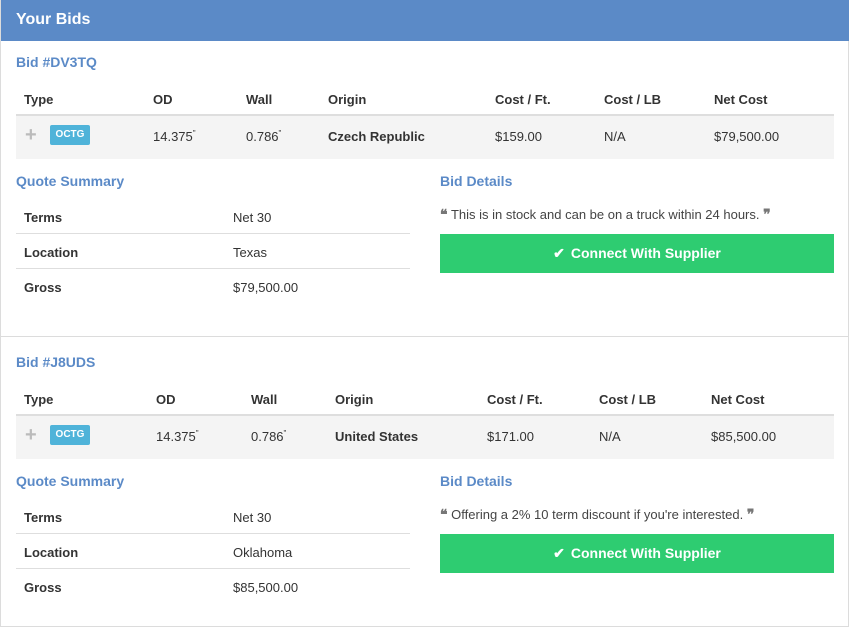  What do you see at coordinates (213, 286) in the screenshot?
I see `summary-row-gross: Gross $79,500.00` at bounding box center [213, 286].